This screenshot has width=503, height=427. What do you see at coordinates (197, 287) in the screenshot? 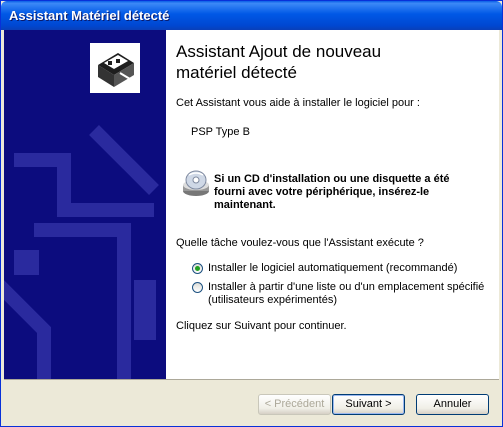
I see `radio-manual-install` at bounding box center [197, 287].